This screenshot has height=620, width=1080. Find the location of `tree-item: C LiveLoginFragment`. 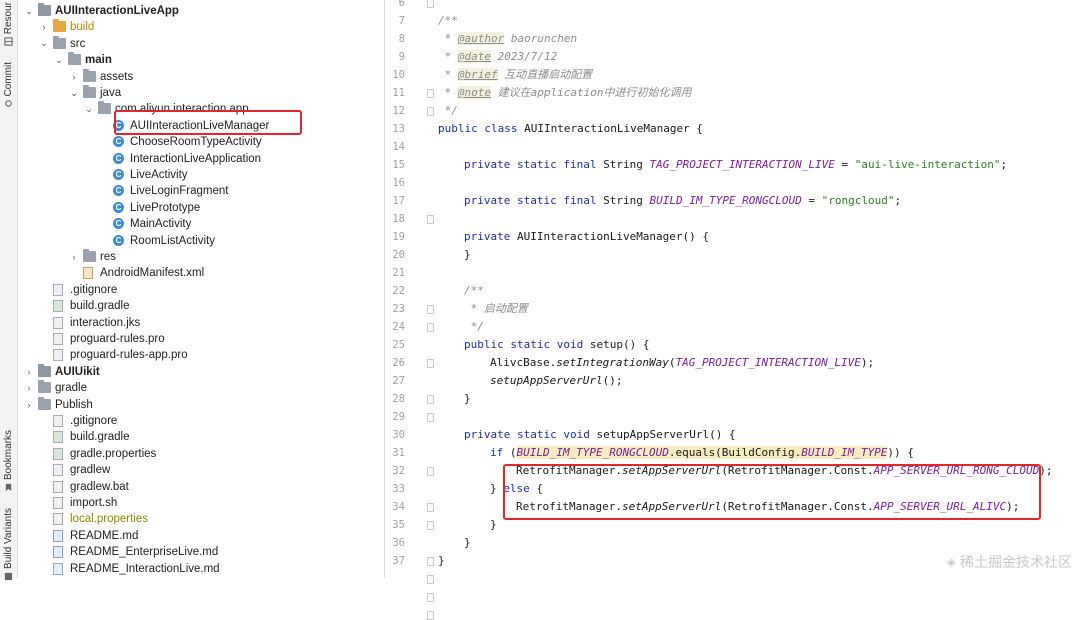

tree-item: C LiveLoginFragment is located at coordinates (201, 191).